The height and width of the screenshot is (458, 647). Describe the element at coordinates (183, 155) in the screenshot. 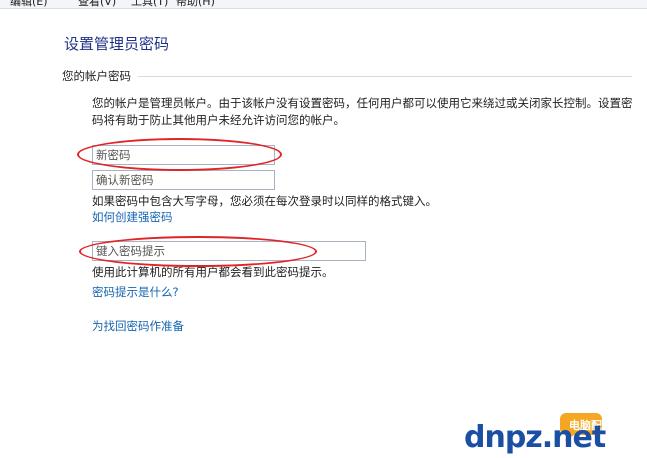

I see `new-password-field` at that location.